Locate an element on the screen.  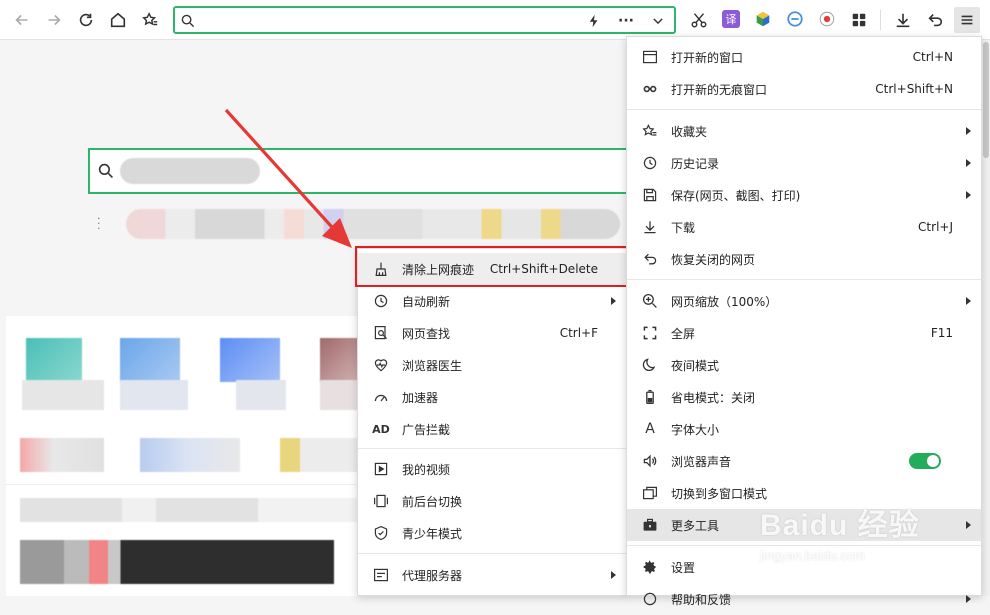
moon-icon is located at coordinates (650, 365).